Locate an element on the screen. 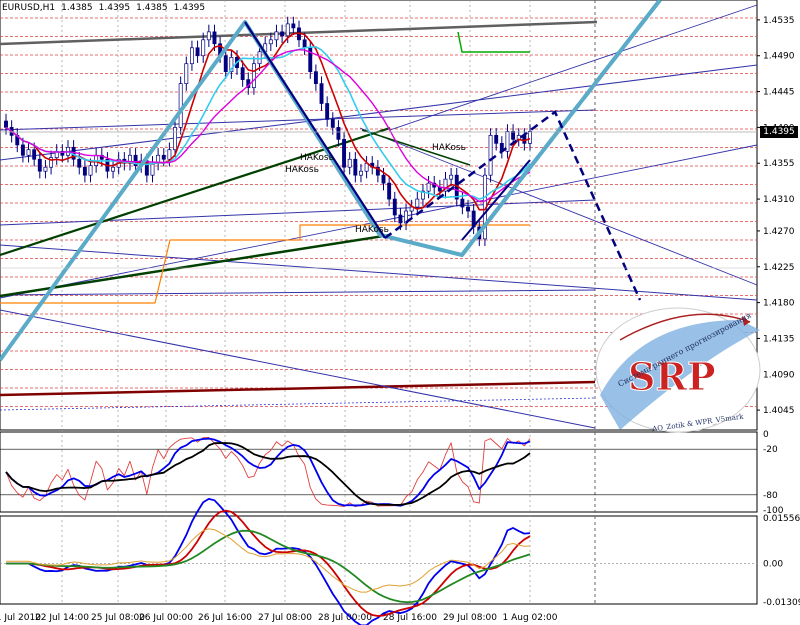 The height and width of the screenshot is (625, 800). ao-panel-border is located at coordinates (379, 560).